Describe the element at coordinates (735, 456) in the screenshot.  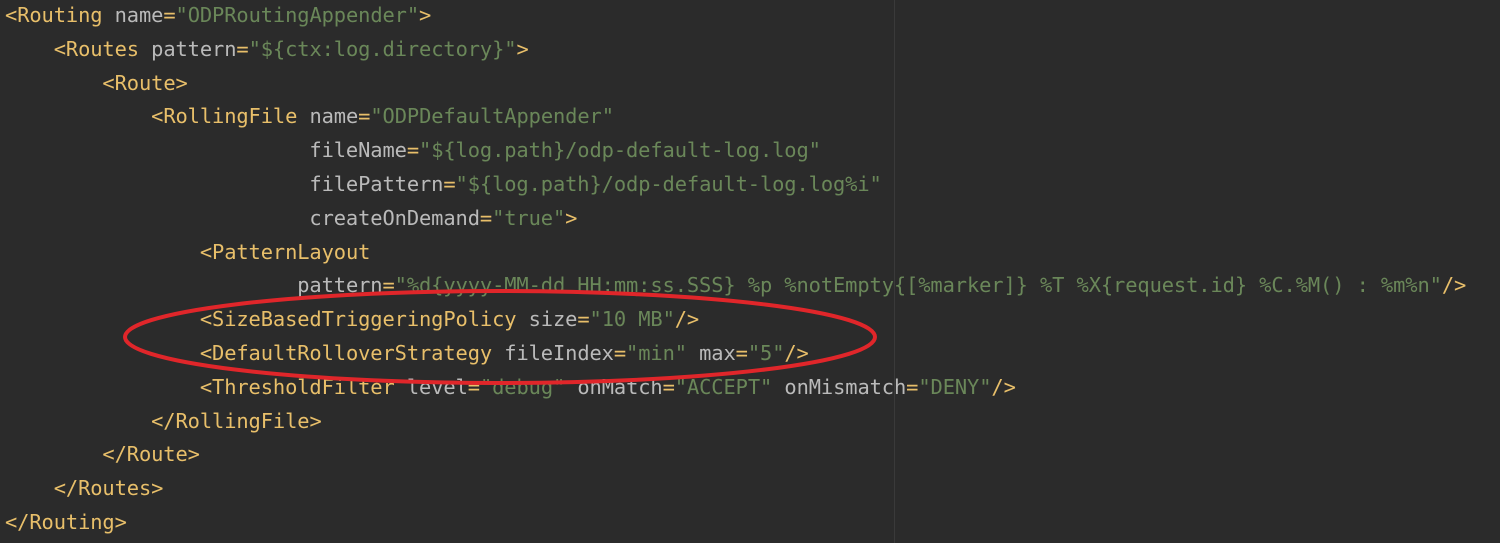
I see `code-line: </Route>` at that location.